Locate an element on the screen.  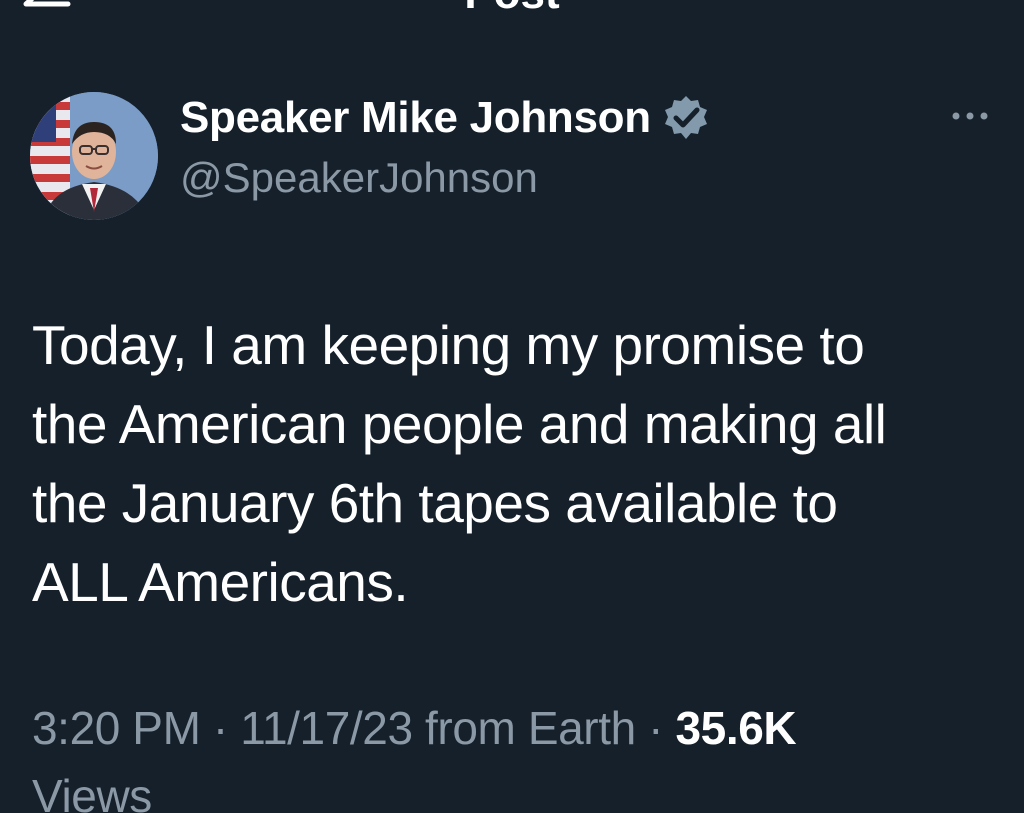
top-bar: Post is located at coordinates (512, 15).